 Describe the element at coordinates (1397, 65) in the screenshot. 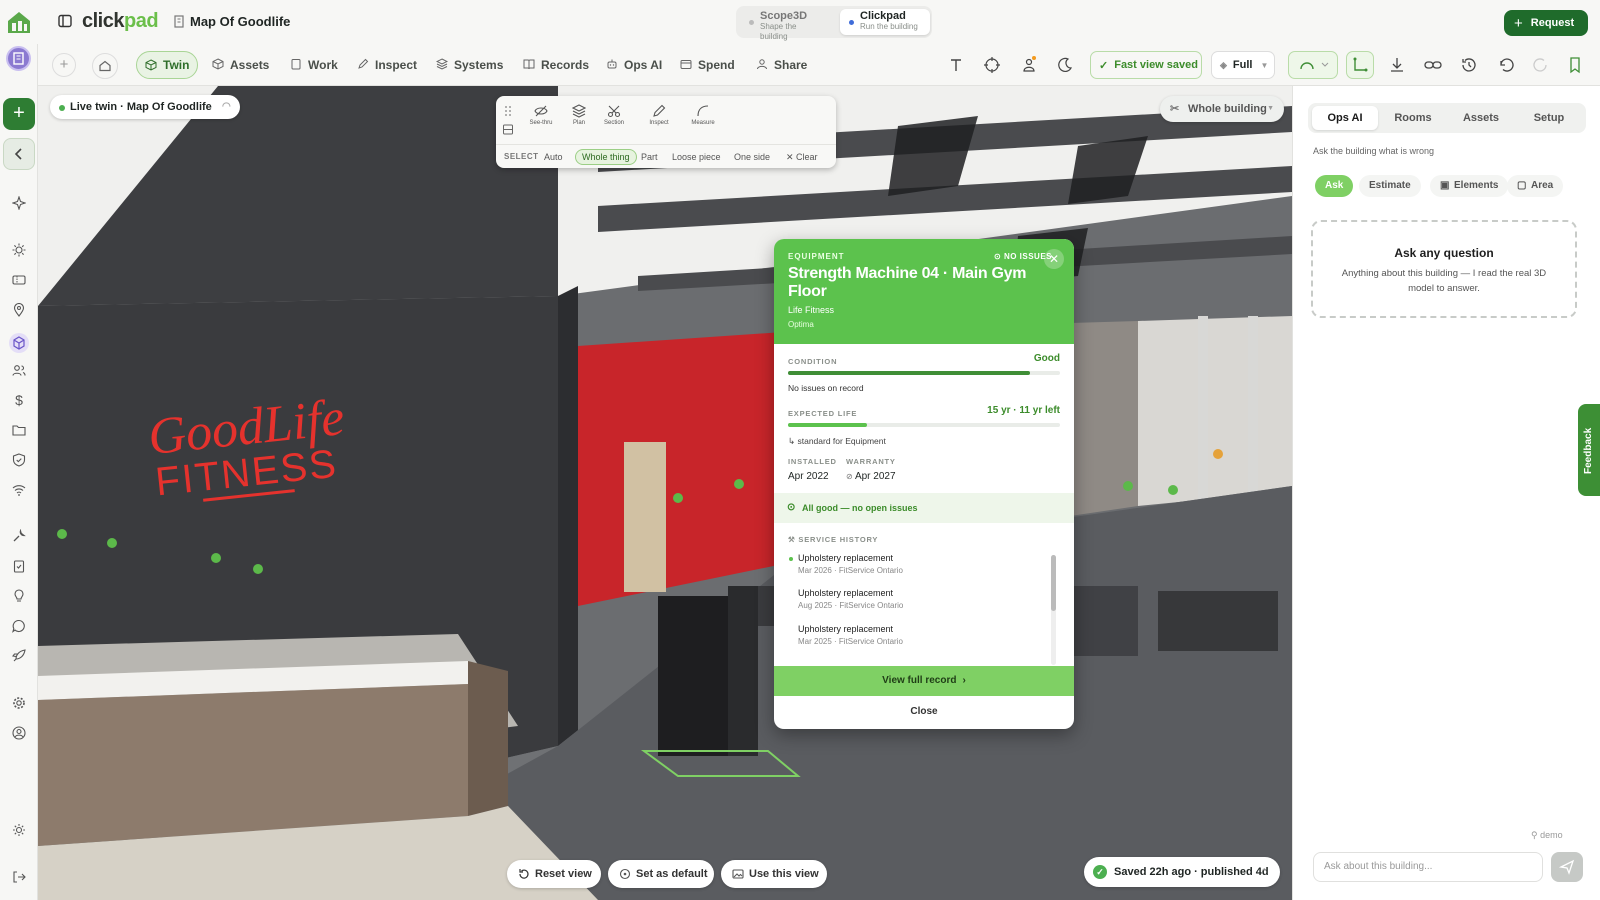

I see `download-icon` at that location.